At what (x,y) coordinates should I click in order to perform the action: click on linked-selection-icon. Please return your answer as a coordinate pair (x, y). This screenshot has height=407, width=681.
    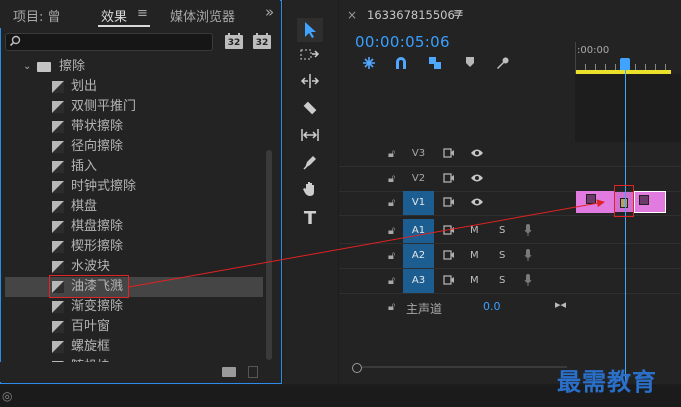
    Looking at the image, I should click on (436, 65).